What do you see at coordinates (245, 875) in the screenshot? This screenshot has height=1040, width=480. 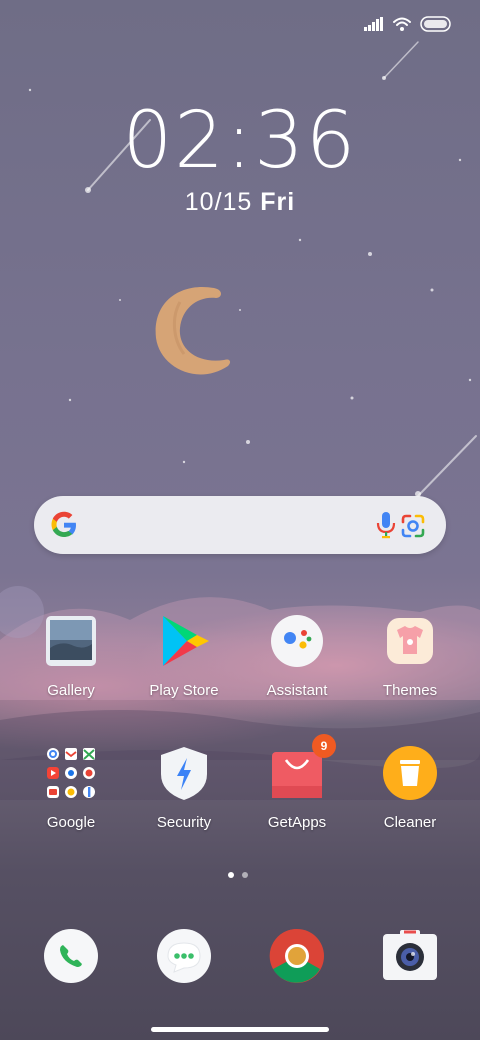 I see `page-dot` at bounding box center [245, 875].